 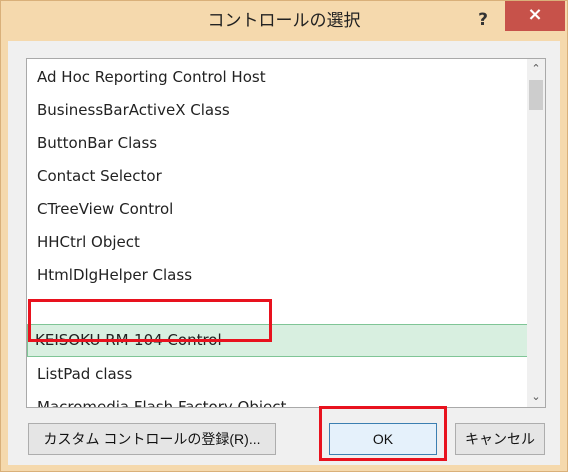 I want to click on title-bar: コントロールの選択 ? ×, so click(x=284, y=21).